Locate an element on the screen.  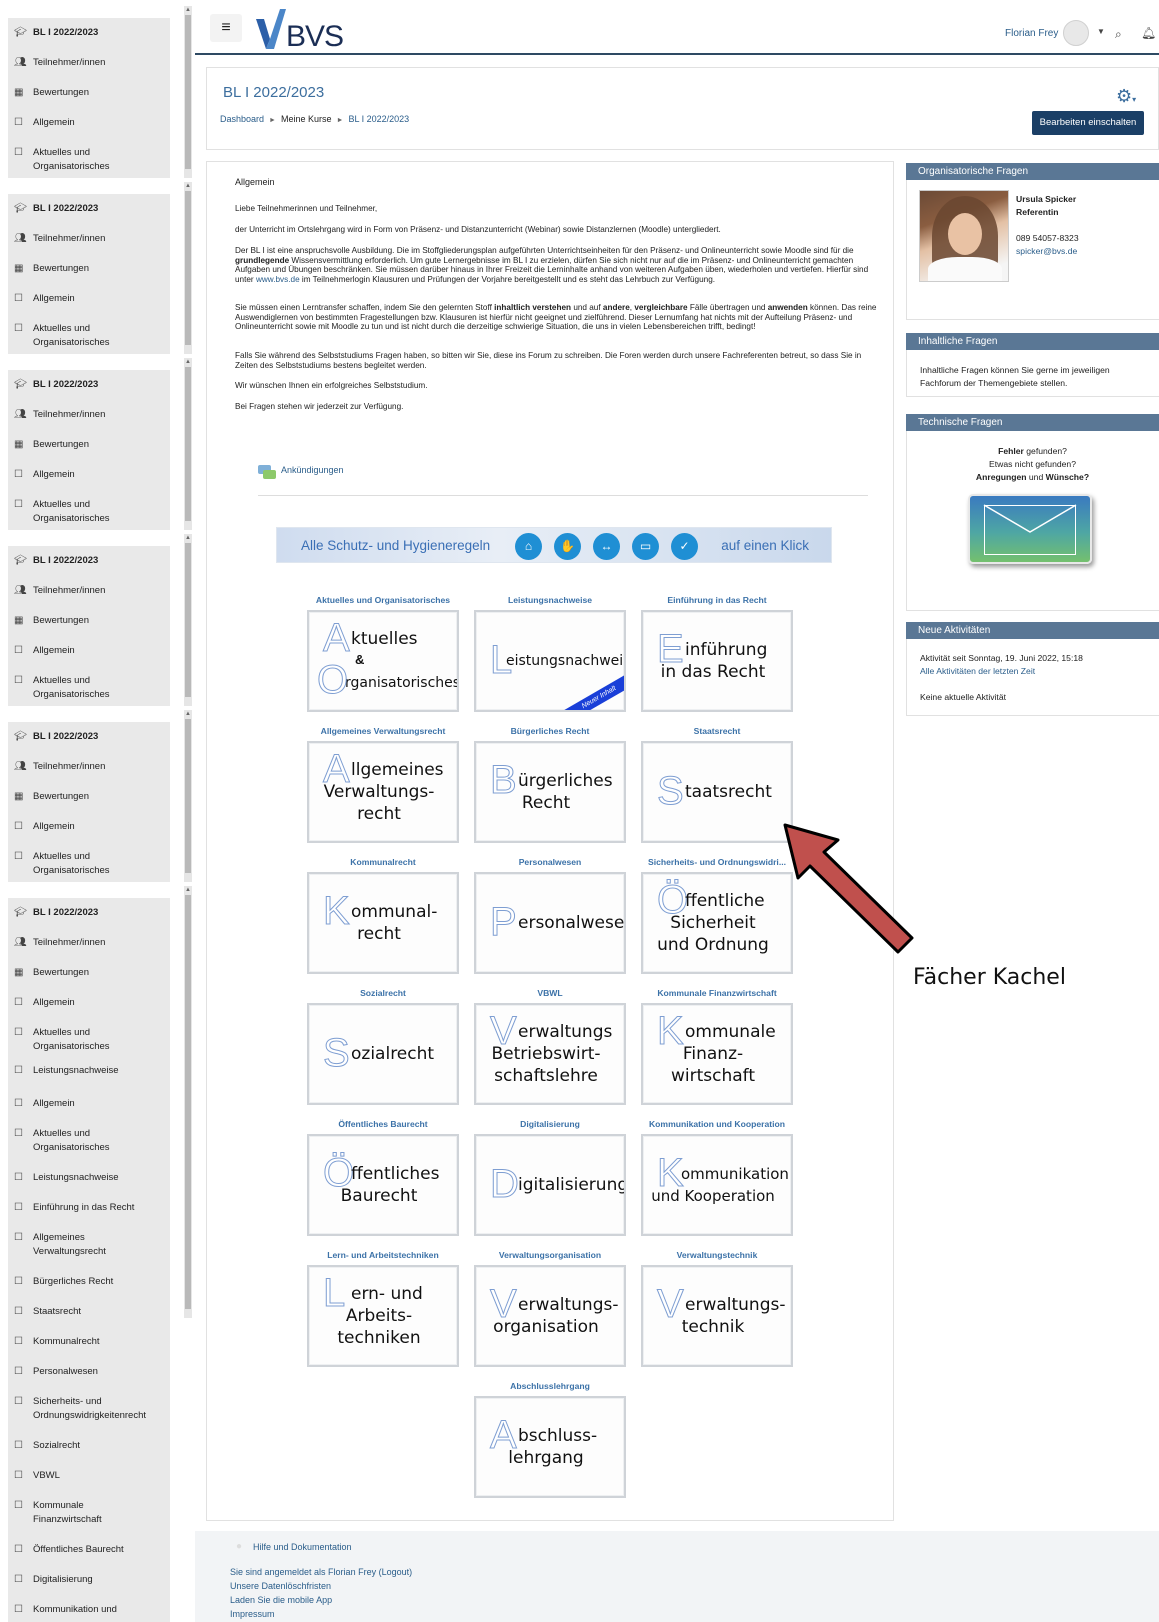
search-icon: ⌕ is located at coordinates (1118, 34).